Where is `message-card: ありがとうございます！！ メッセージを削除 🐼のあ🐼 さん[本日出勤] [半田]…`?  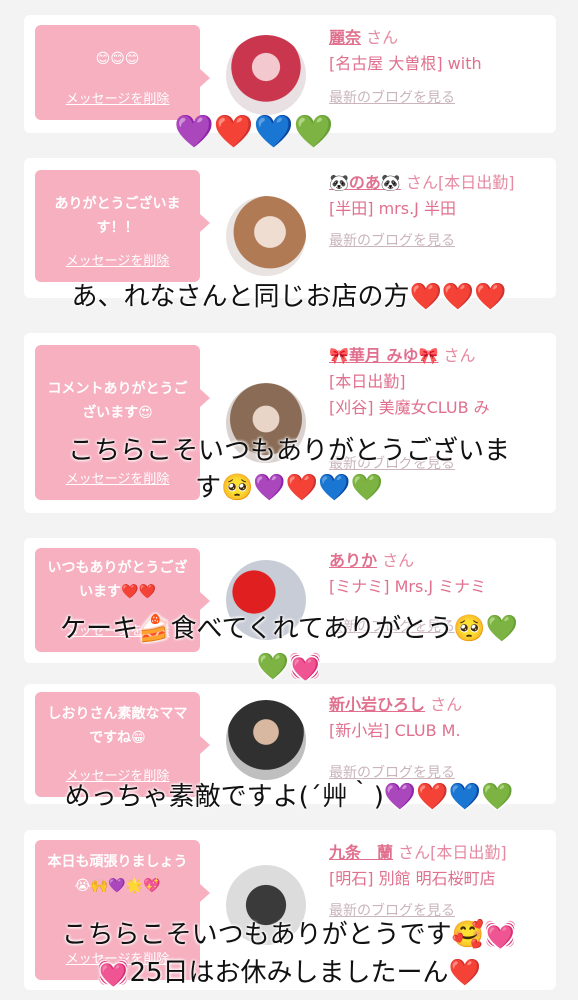
message-card: ありがとうございます！！ メッセージを削除 🐼のあ🐼 さん[本日出勤] [半田]… is located at coordinates (290, 228).